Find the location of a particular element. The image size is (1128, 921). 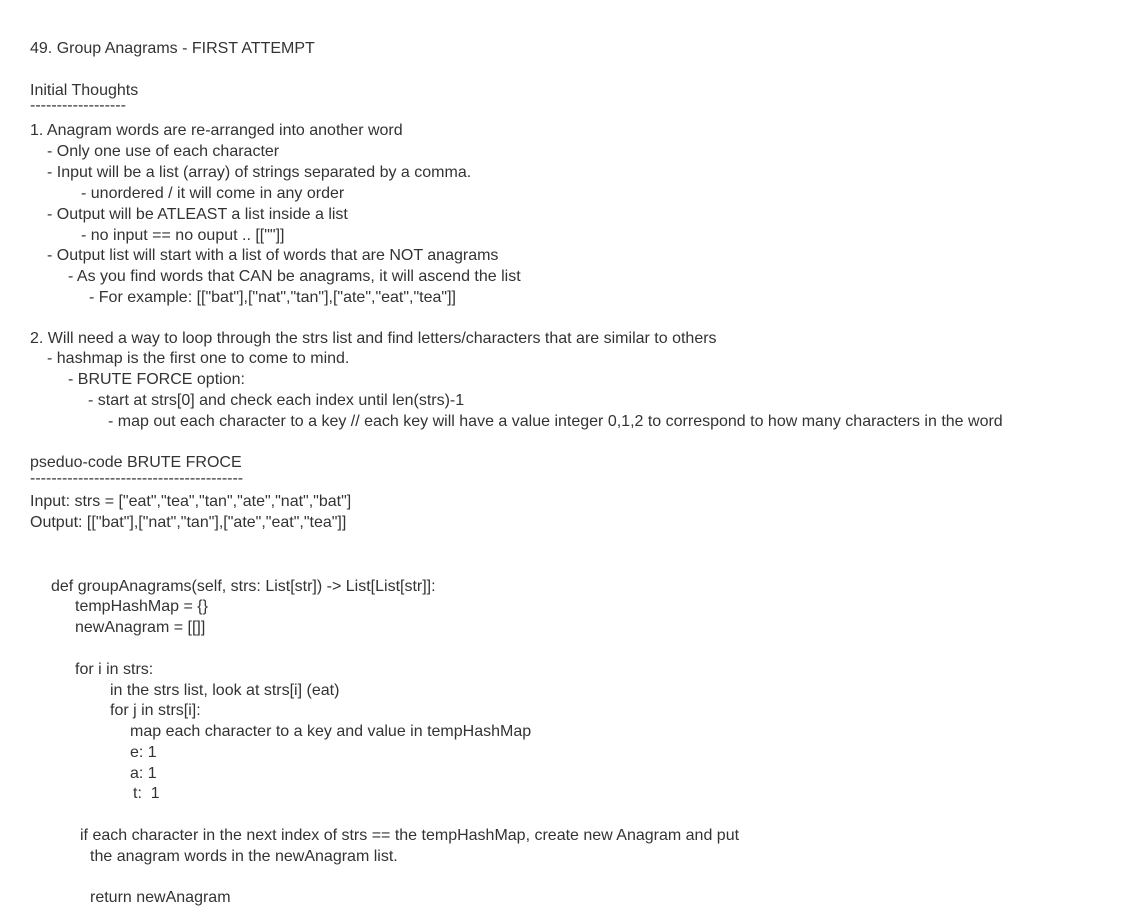

note-line: - no input == no ouput .. [[""]] is located at coordinates (183, 235).